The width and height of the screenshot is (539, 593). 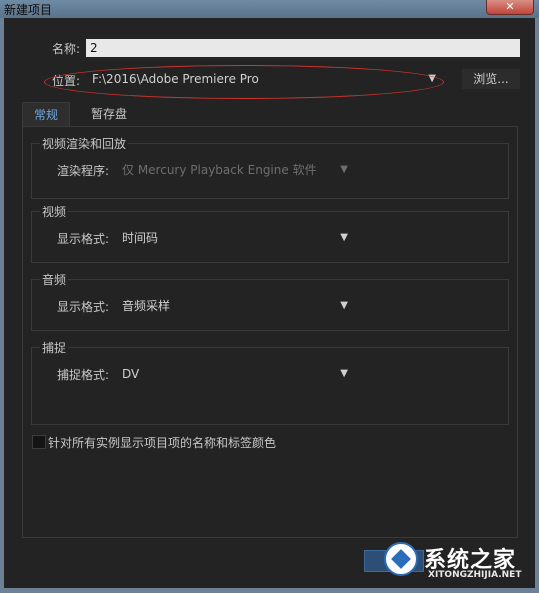 What do you see at coordinates (83, 307) in the screenshot?
I see `audio-display-label: 显示格式:` at bounding box center [83, 307].